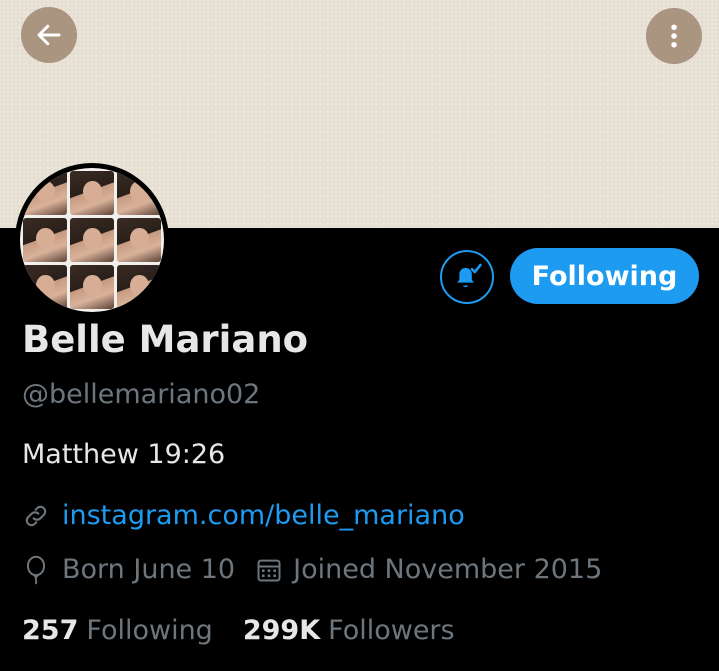 Image resolution: width=719 pixels, height=671 pixels. I want to click on following-button: Following, so click(604, 276).